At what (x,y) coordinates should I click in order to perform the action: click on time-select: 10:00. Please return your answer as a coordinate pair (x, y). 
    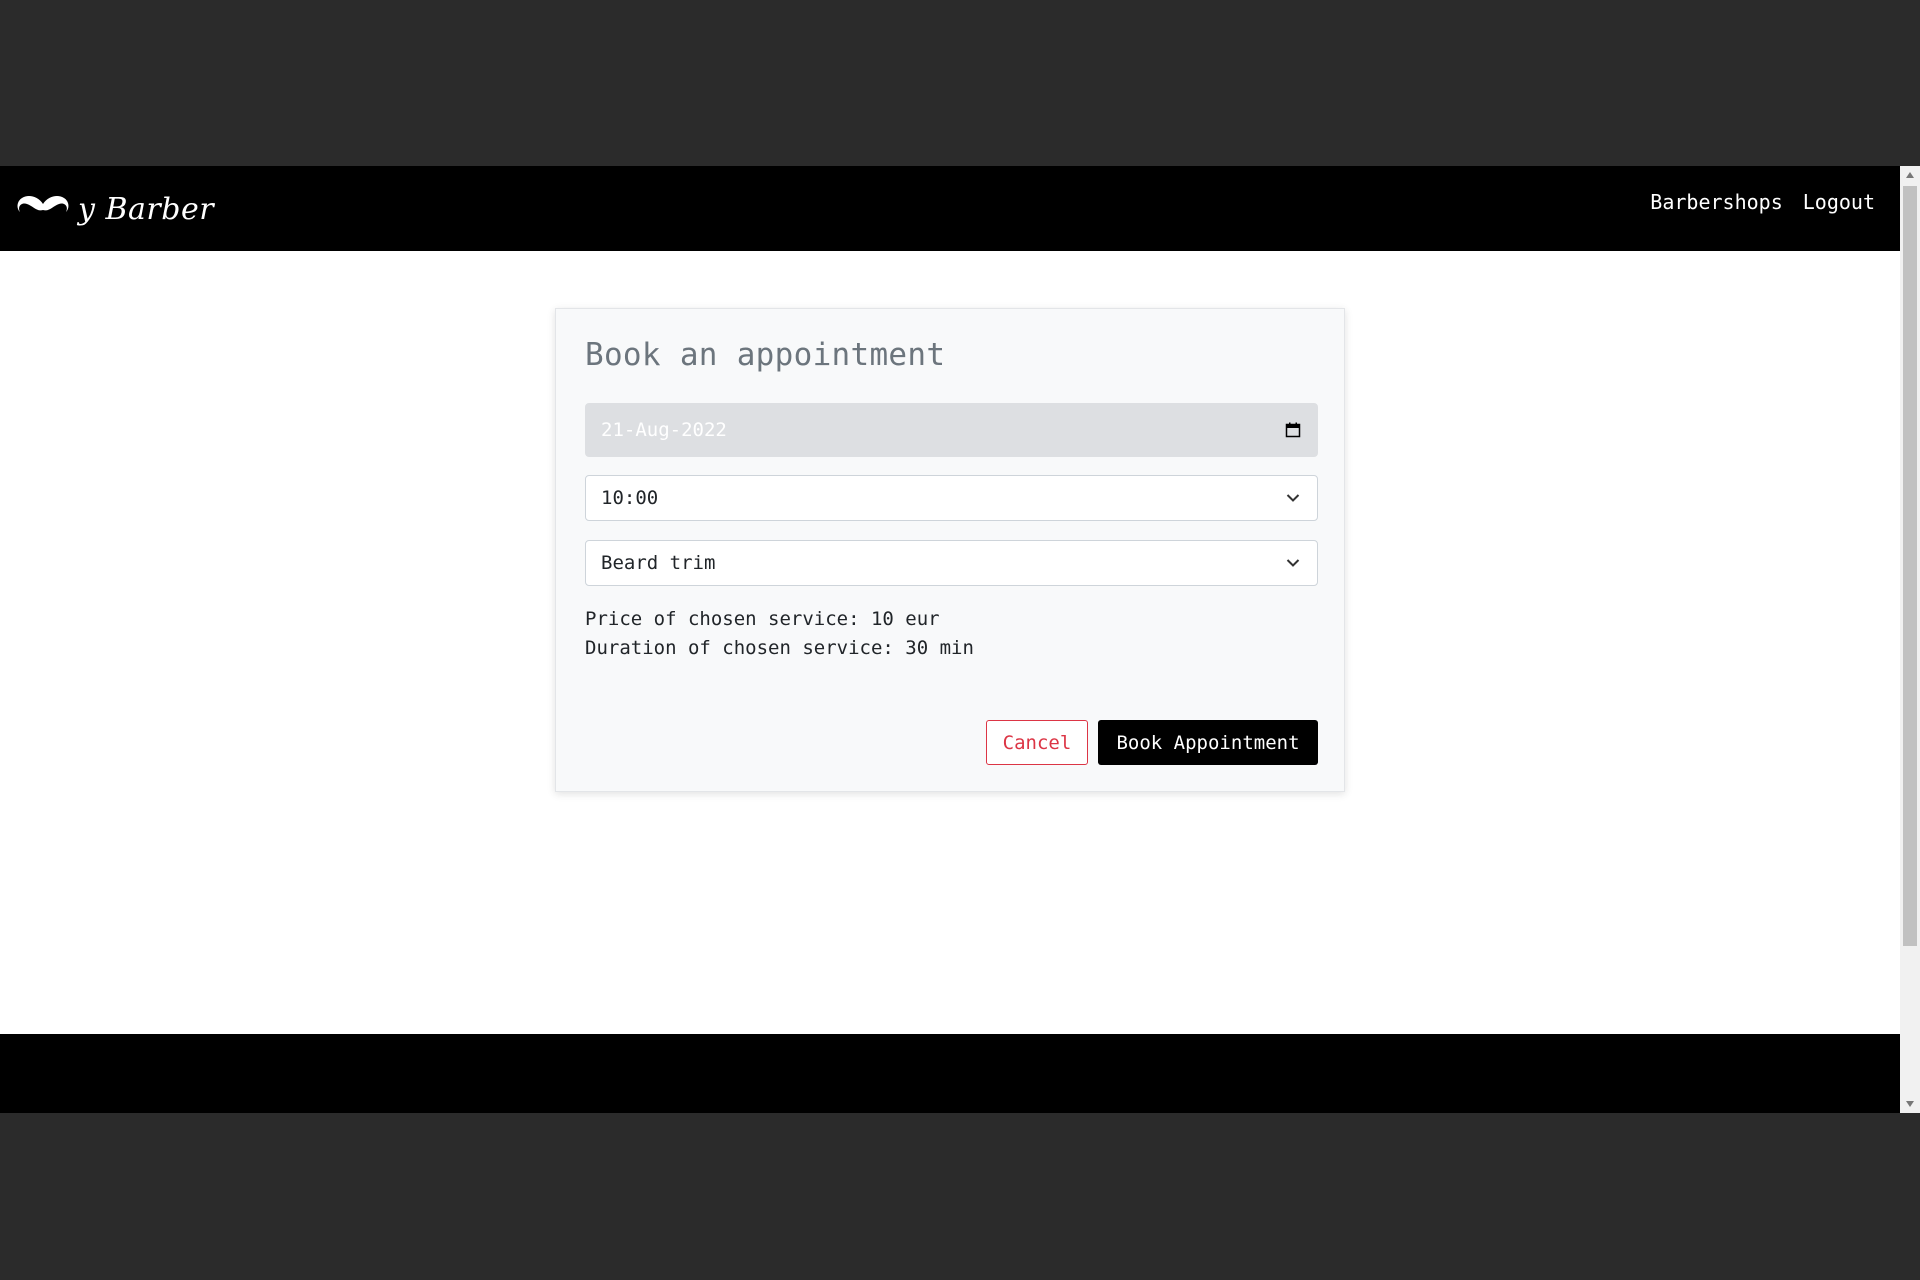
    Looking at the image, I should click on (951, 498).